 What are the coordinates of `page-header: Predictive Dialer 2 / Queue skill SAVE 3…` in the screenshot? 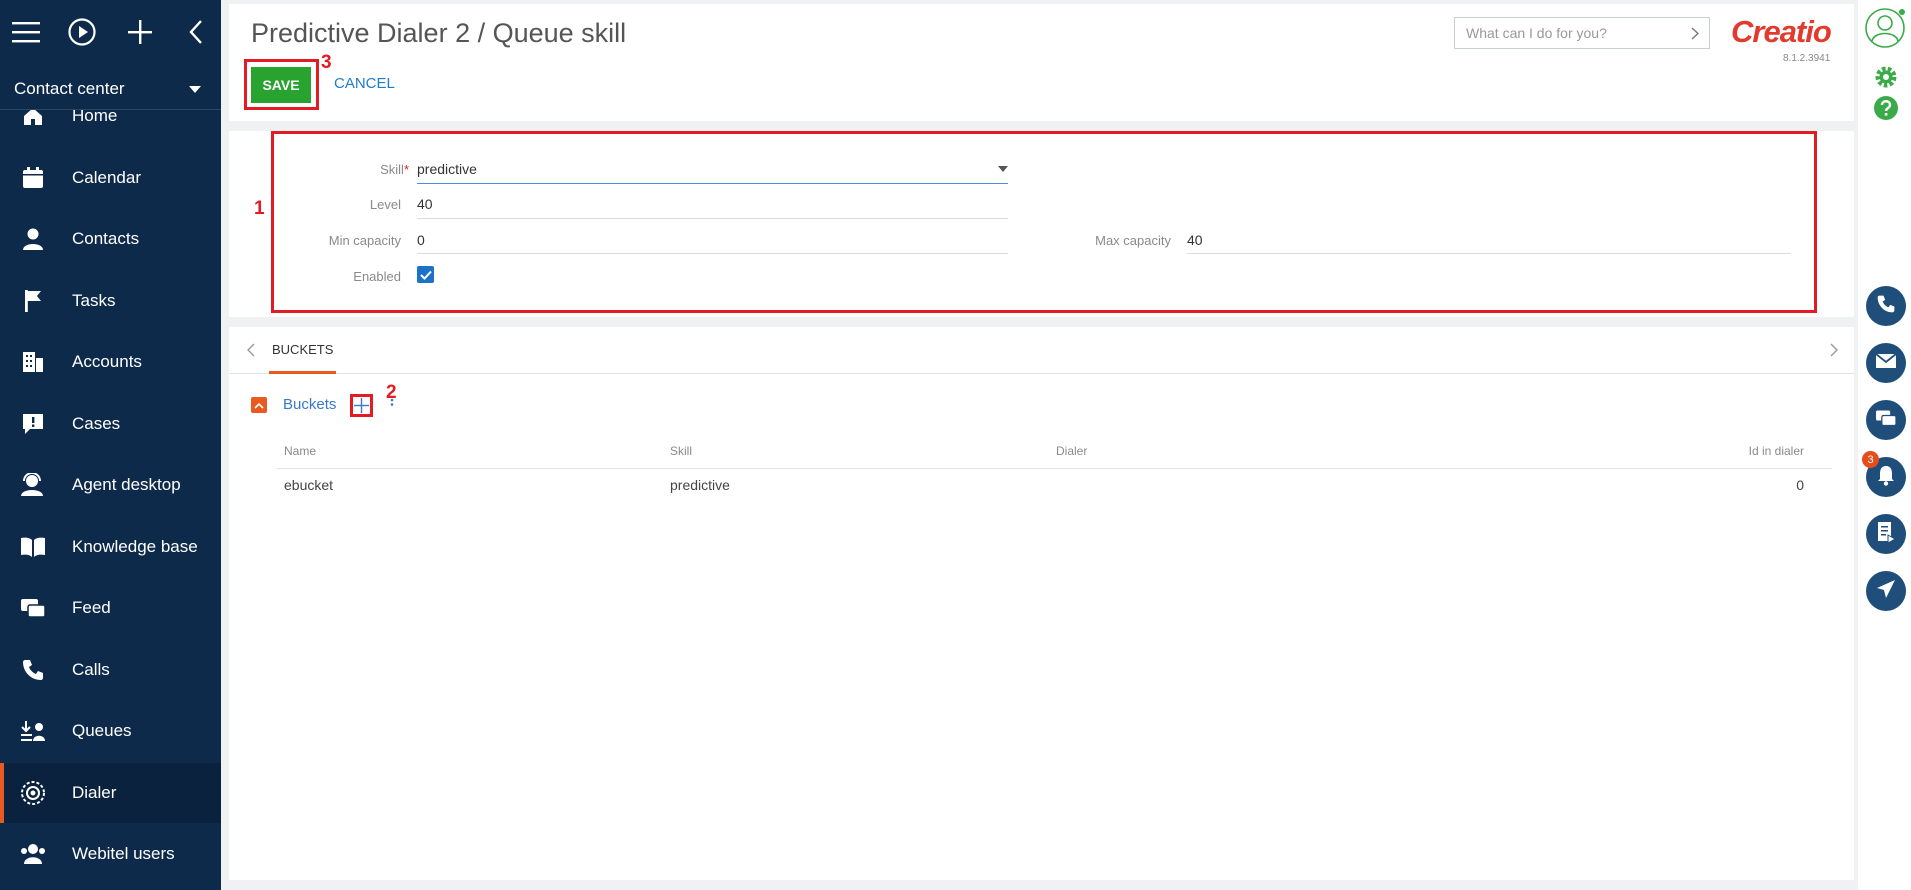 It's located at (1041, 62).